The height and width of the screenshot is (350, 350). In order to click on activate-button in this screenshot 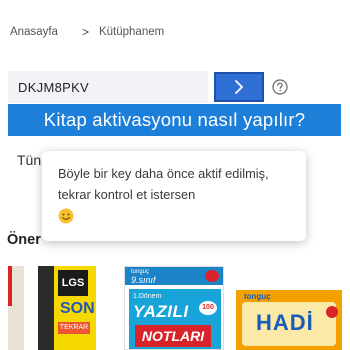, I will do `click(239, 87)`.